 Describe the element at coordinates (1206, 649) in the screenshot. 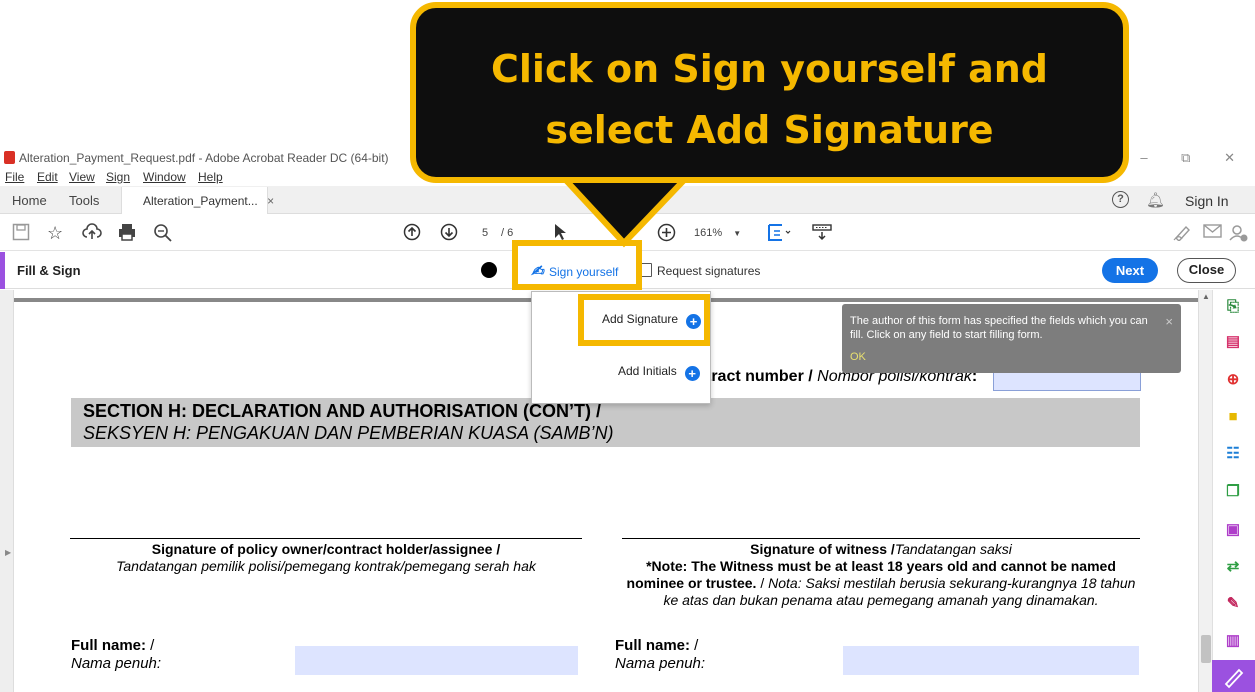

I see `scrollbar-thumb` at that location.